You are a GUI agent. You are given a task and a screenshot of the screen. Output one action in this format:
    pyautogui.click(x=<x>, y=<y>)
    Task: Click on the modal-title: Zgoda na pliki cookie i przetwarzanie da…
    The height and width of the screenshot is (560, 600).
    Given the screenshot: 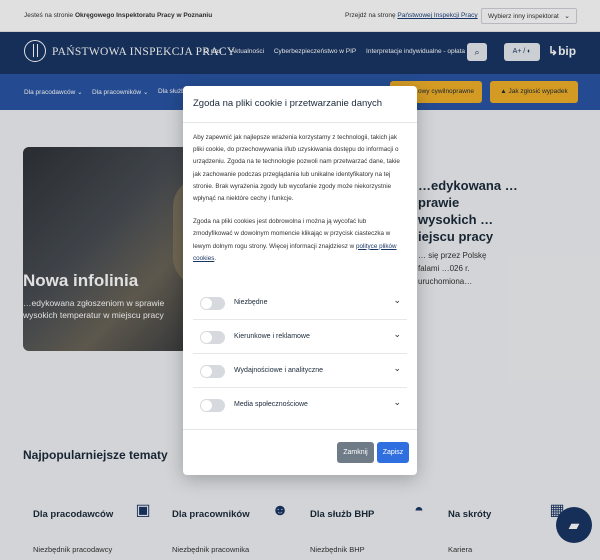 What is the action you would take?
    pyautogui.click(x=288, y=103)
    